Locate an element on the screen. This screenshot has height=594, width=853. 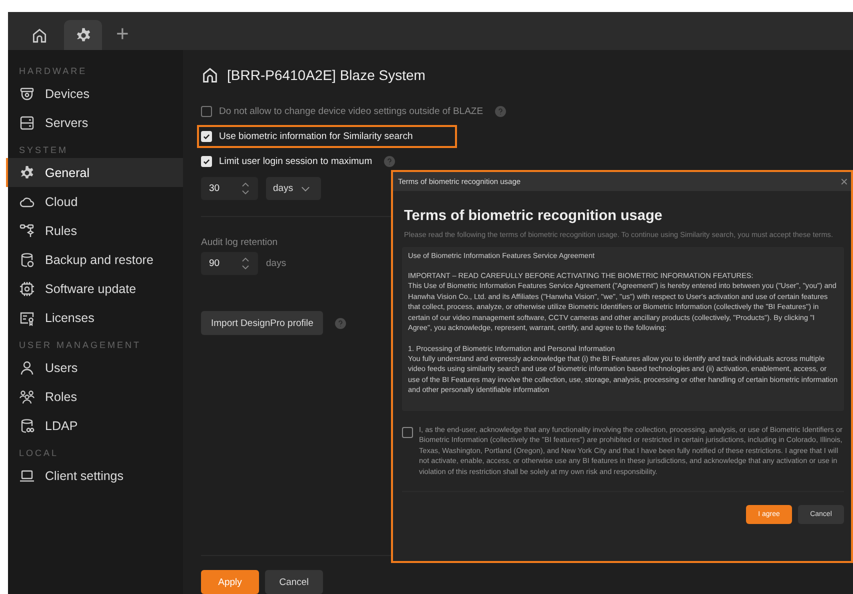
section-heading: LOCAL is located at coordinates (39, 453).